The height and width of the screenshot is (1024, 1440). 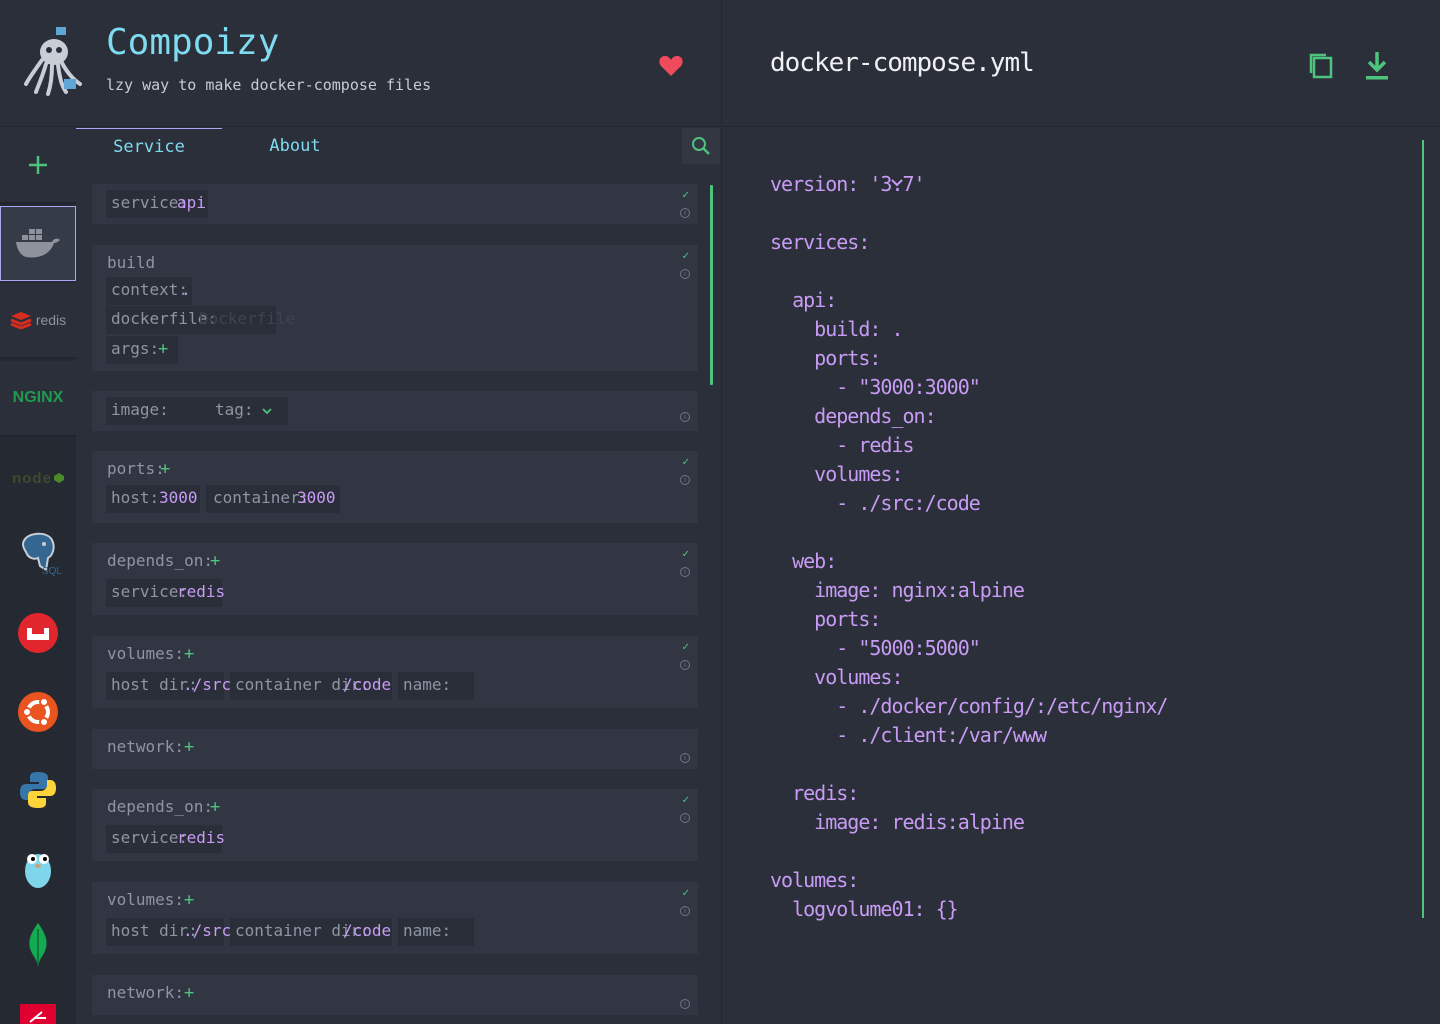 I want to click on yaml-header: docker-compose.yml, so click(x=1080, y=63).